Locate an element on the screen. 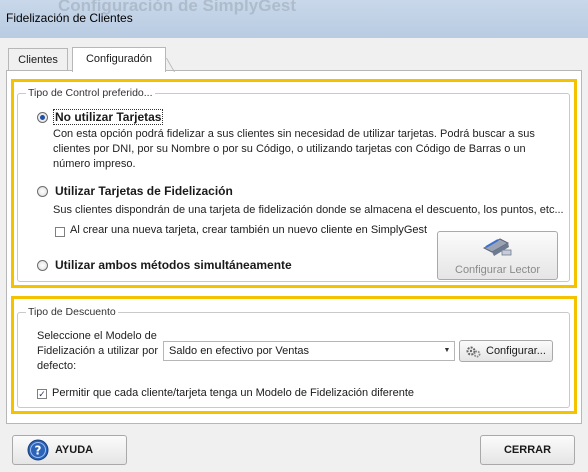  window-title: Fidelización de Clientes is located at coordinates (69, 18).